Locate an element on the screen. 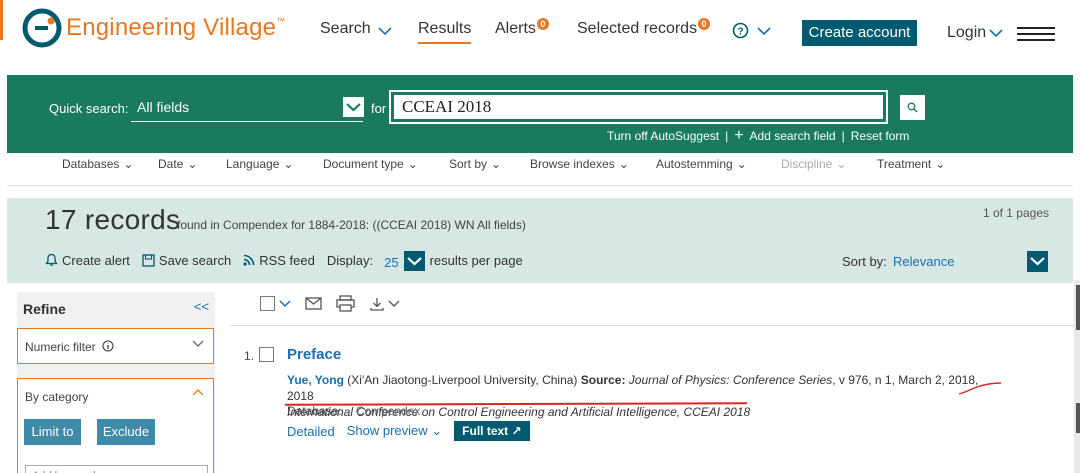 This screenshot has height=473, width=1080. select-all-control is located at coordinates (275, 303).